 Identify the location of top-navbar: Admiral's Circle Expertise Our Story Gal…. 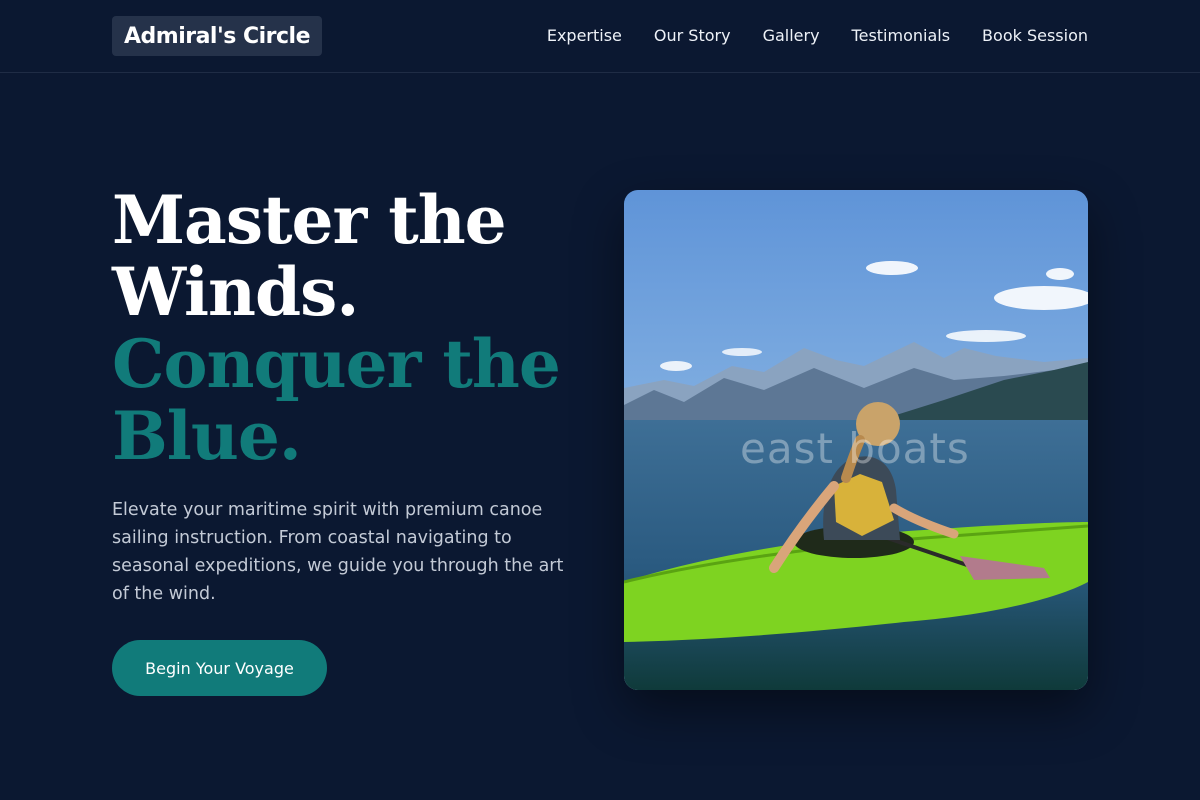
(600, 36).